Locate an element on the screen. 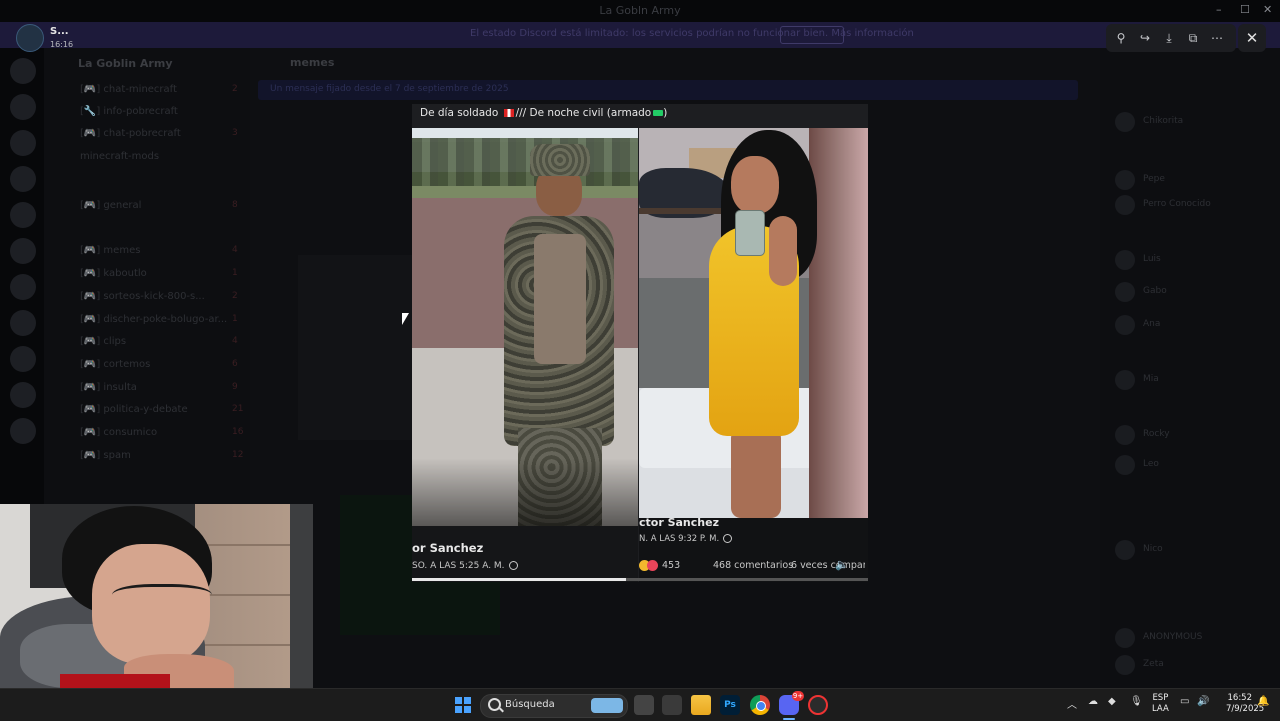 The width and height of the screenshot is (1280, 721). love-reaction-icon is located at coordinates (652, 565).